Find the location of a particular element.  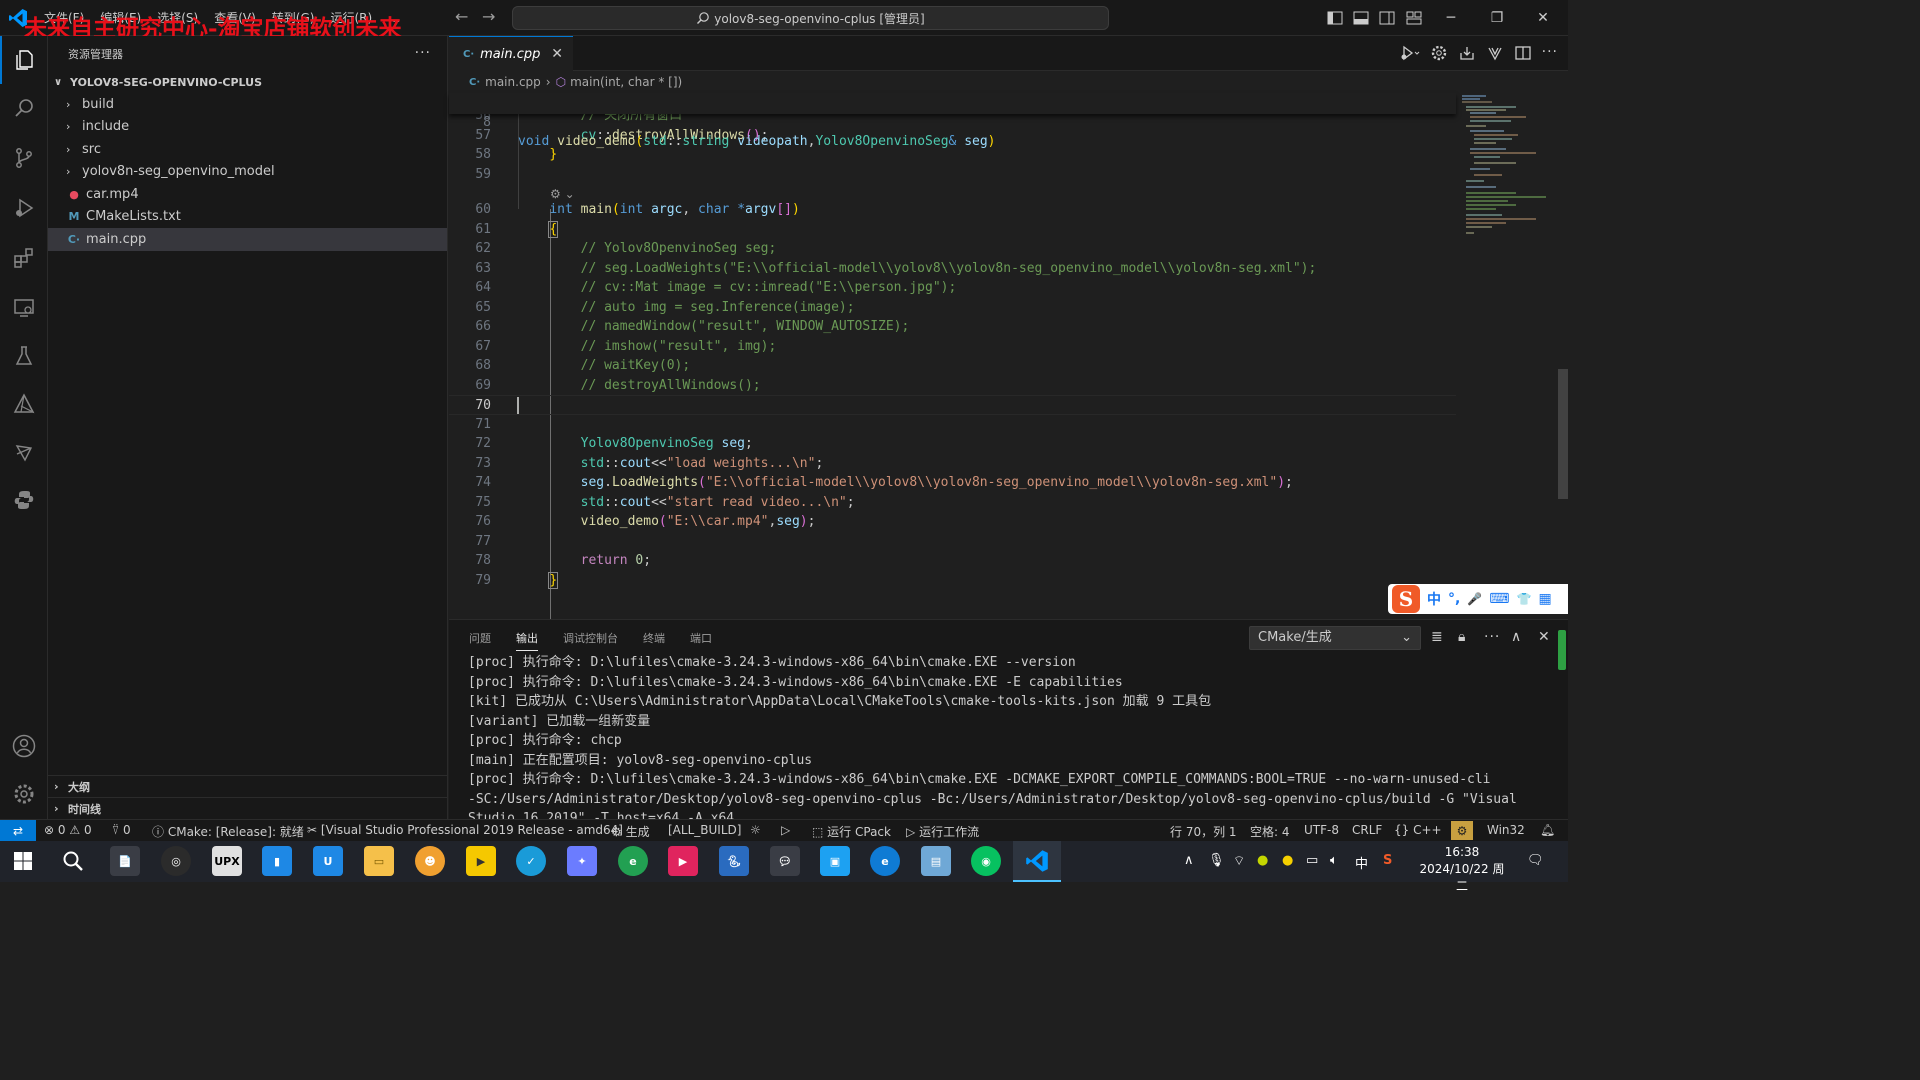

microphone-tray-icon: 🎙︎ is located at coordinates (1216, 860).